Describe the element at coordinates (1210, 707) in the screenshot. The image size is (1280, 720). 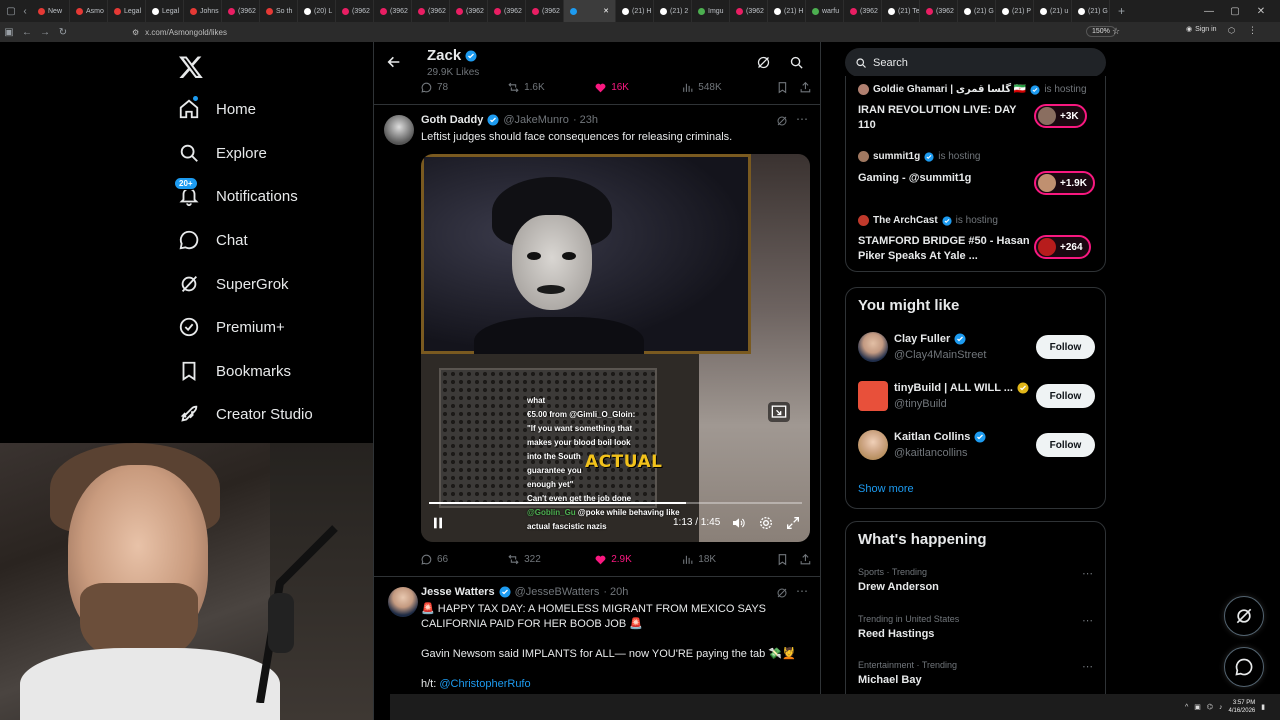
I see `network-icon: ⌬` at that location.